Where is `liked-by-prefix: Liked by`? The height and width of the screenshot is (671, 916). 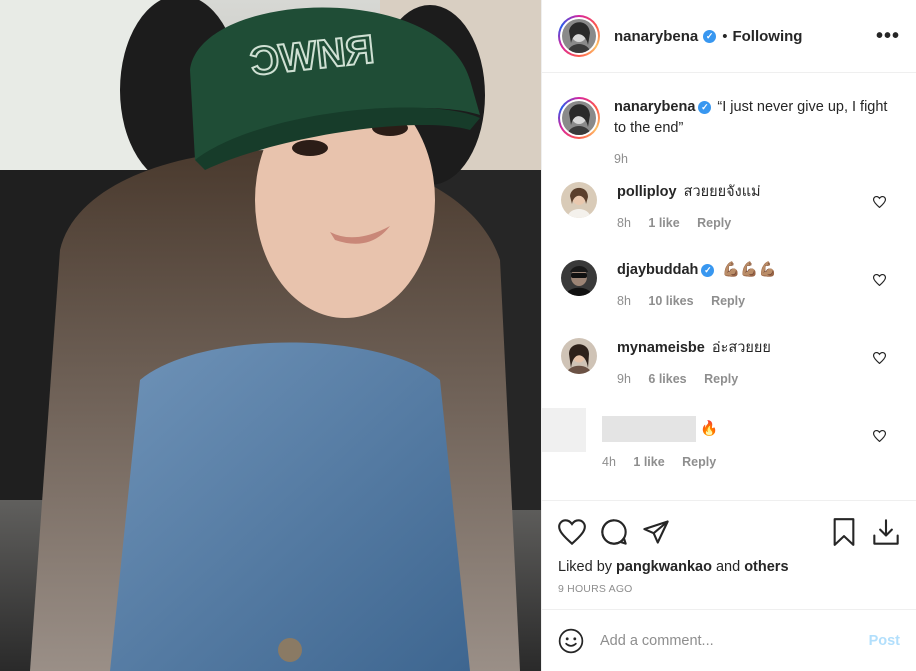
liked-by-prefix: Liked by is located at coordinates (585, 567).